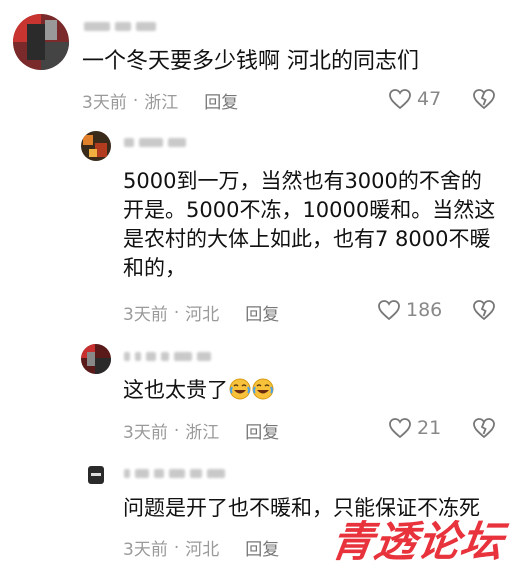  I want to click on reply-meta: 3天前 · 浙江 回复, so click(201, 431).